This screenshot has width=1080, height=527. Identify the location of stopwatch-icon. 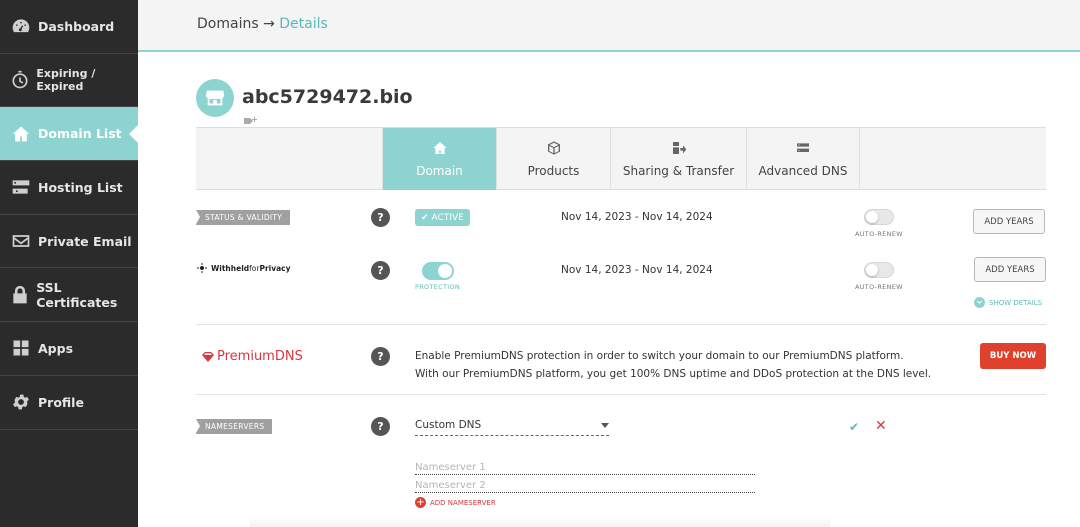
(20, 80).